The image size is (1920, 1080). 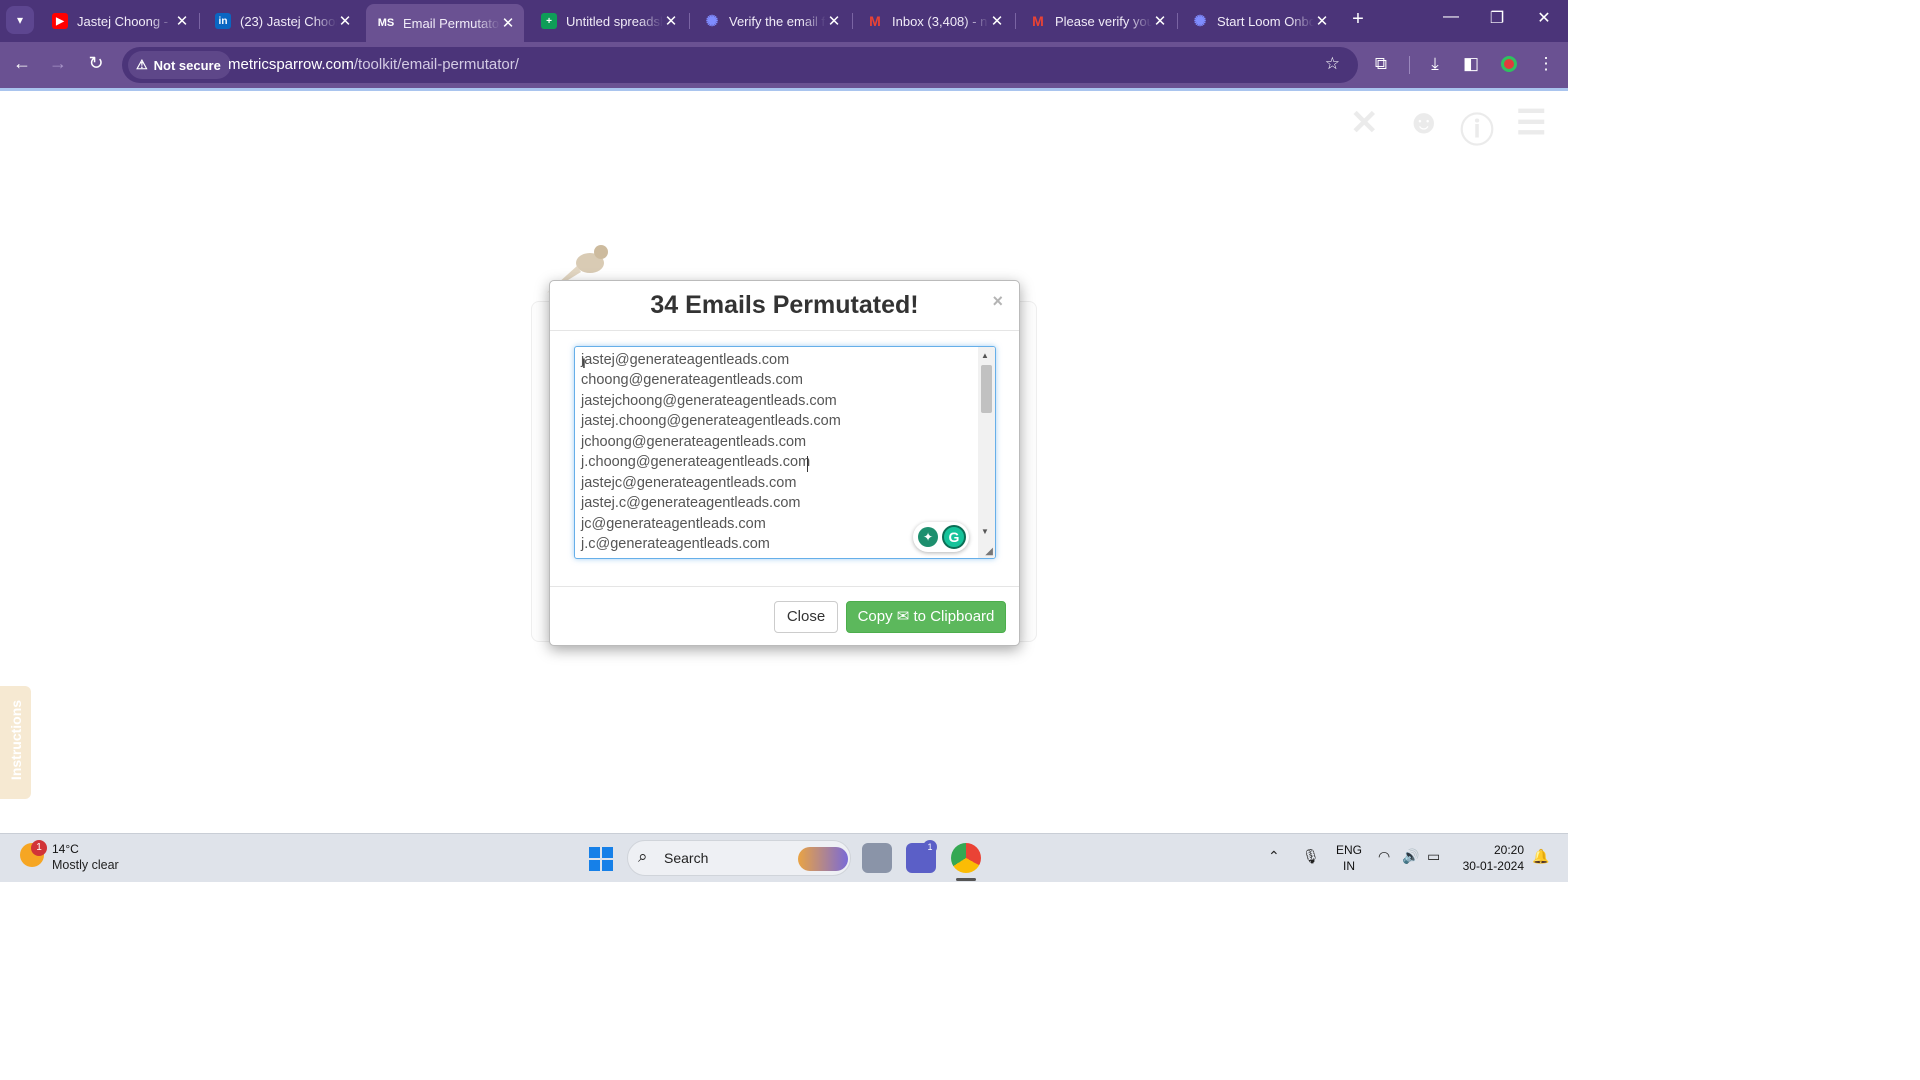 What do you see at coordinates (877, 858) in the screenshot?
I see `task-view-icon` at bounding box center [877, 858].